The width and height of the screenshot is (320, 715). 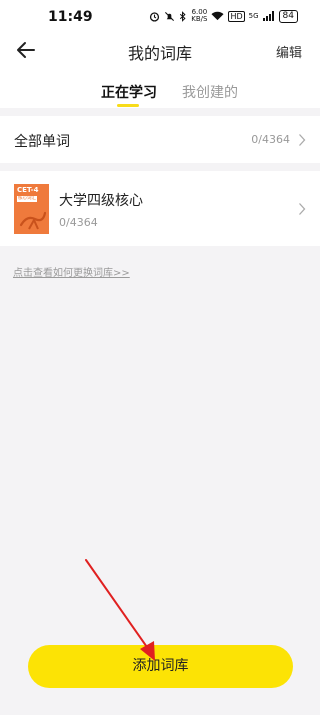 I want to click on bluetooth-icon, so click(x=183, y=16).